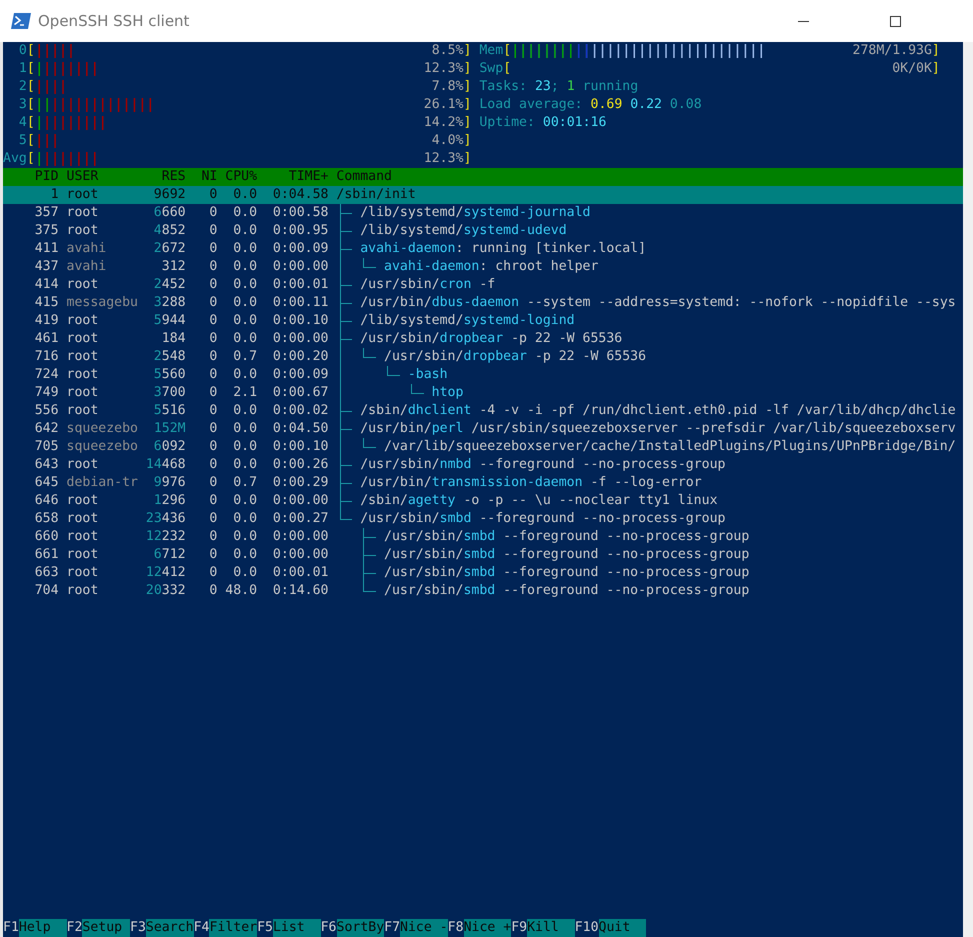 Image resolution: width=973 pixels, height=937 pixels. I want to click on key-label: F6, so click(328, 928).